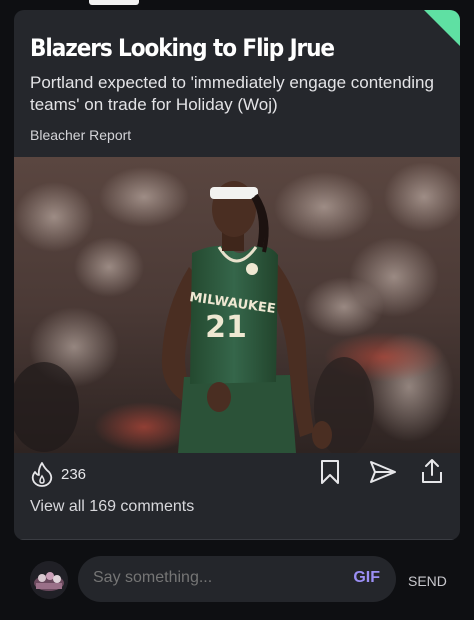  Describe the element at coordinates (226, 327) in the screenshot. I see `jersey-number: 21` at that location.